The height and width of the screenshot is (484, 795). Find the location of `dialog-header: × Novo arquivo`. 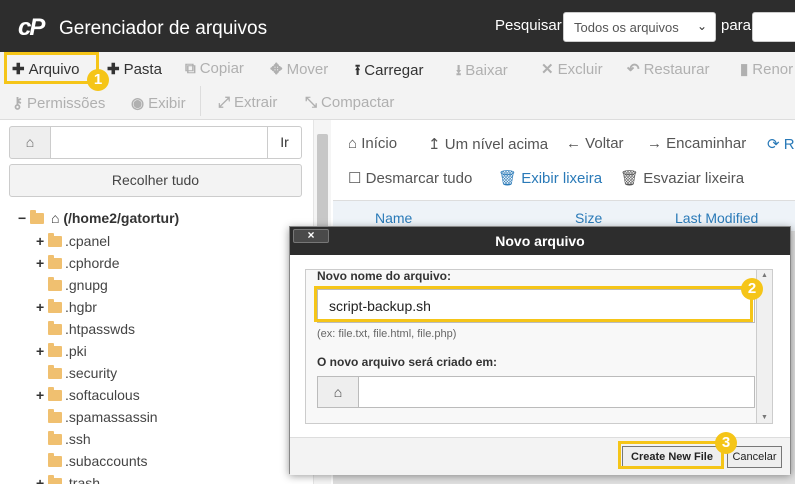

dialog-header: × Novo arquivo is located at coordinates (540, 241).